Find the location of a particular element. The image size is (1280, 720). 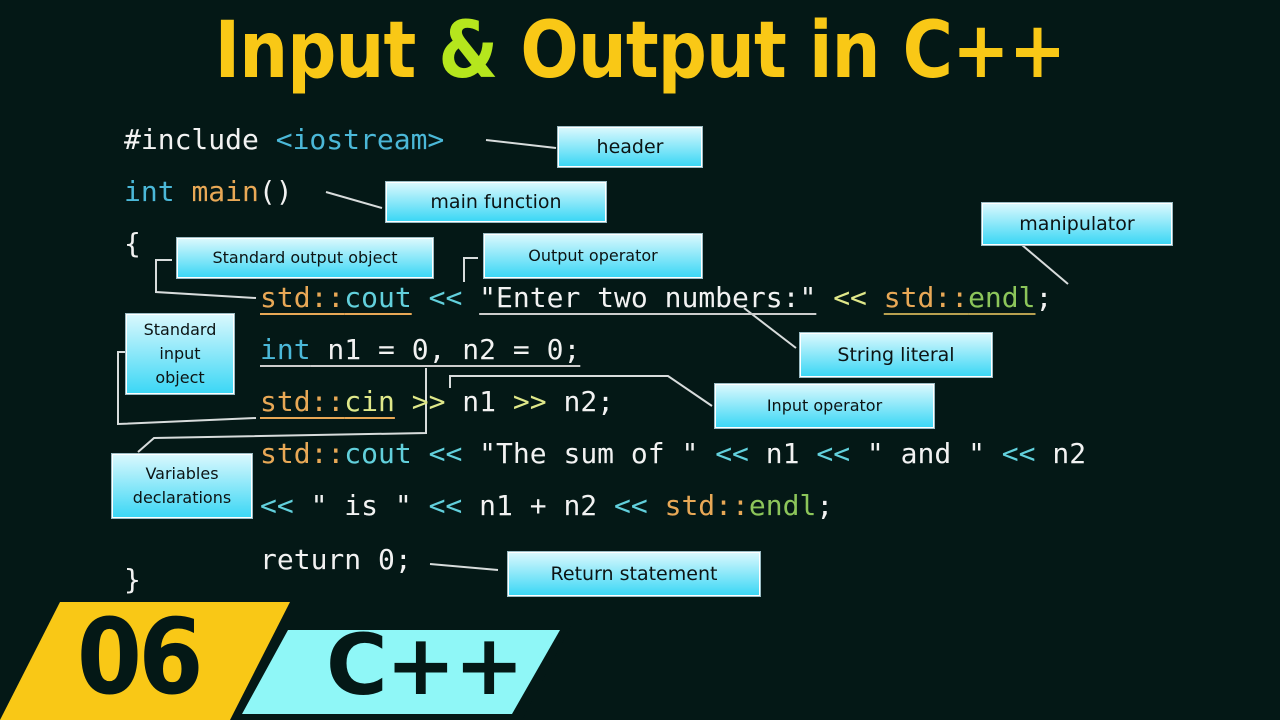

declaration-rest: n1 = 0, n2 = 0; is located at coordinates (445, 349).